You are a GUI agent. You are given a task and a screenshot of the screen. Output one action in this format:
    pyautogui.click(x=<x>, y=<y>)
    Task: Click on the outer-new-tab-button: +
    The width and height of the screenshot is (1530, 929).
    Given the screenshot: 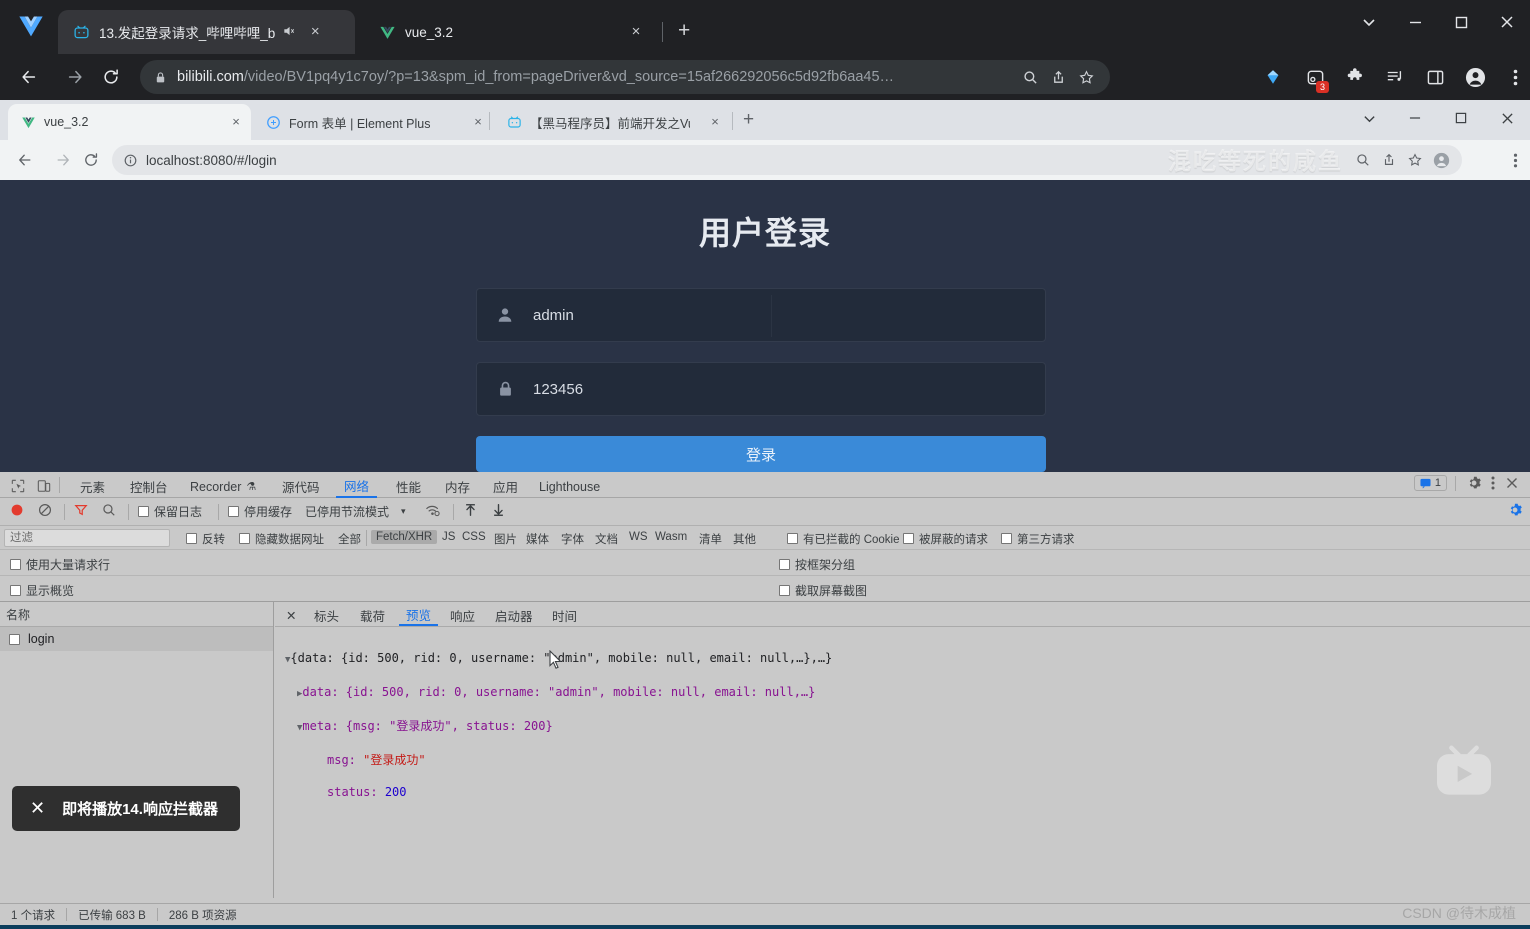 What is the action you would take?
    pyautogui.click(x=684, y=30)
    